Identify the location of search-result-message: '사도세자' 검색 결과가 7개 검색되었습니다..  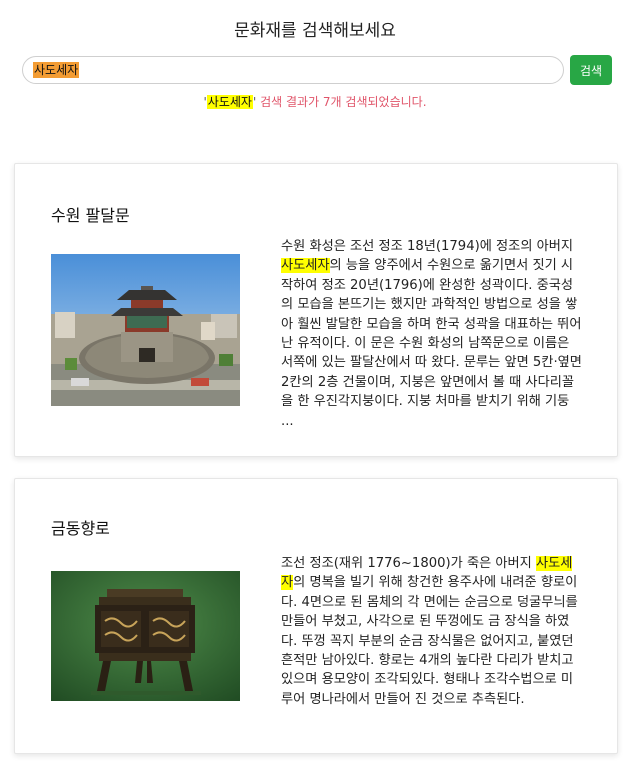
(315, 101).